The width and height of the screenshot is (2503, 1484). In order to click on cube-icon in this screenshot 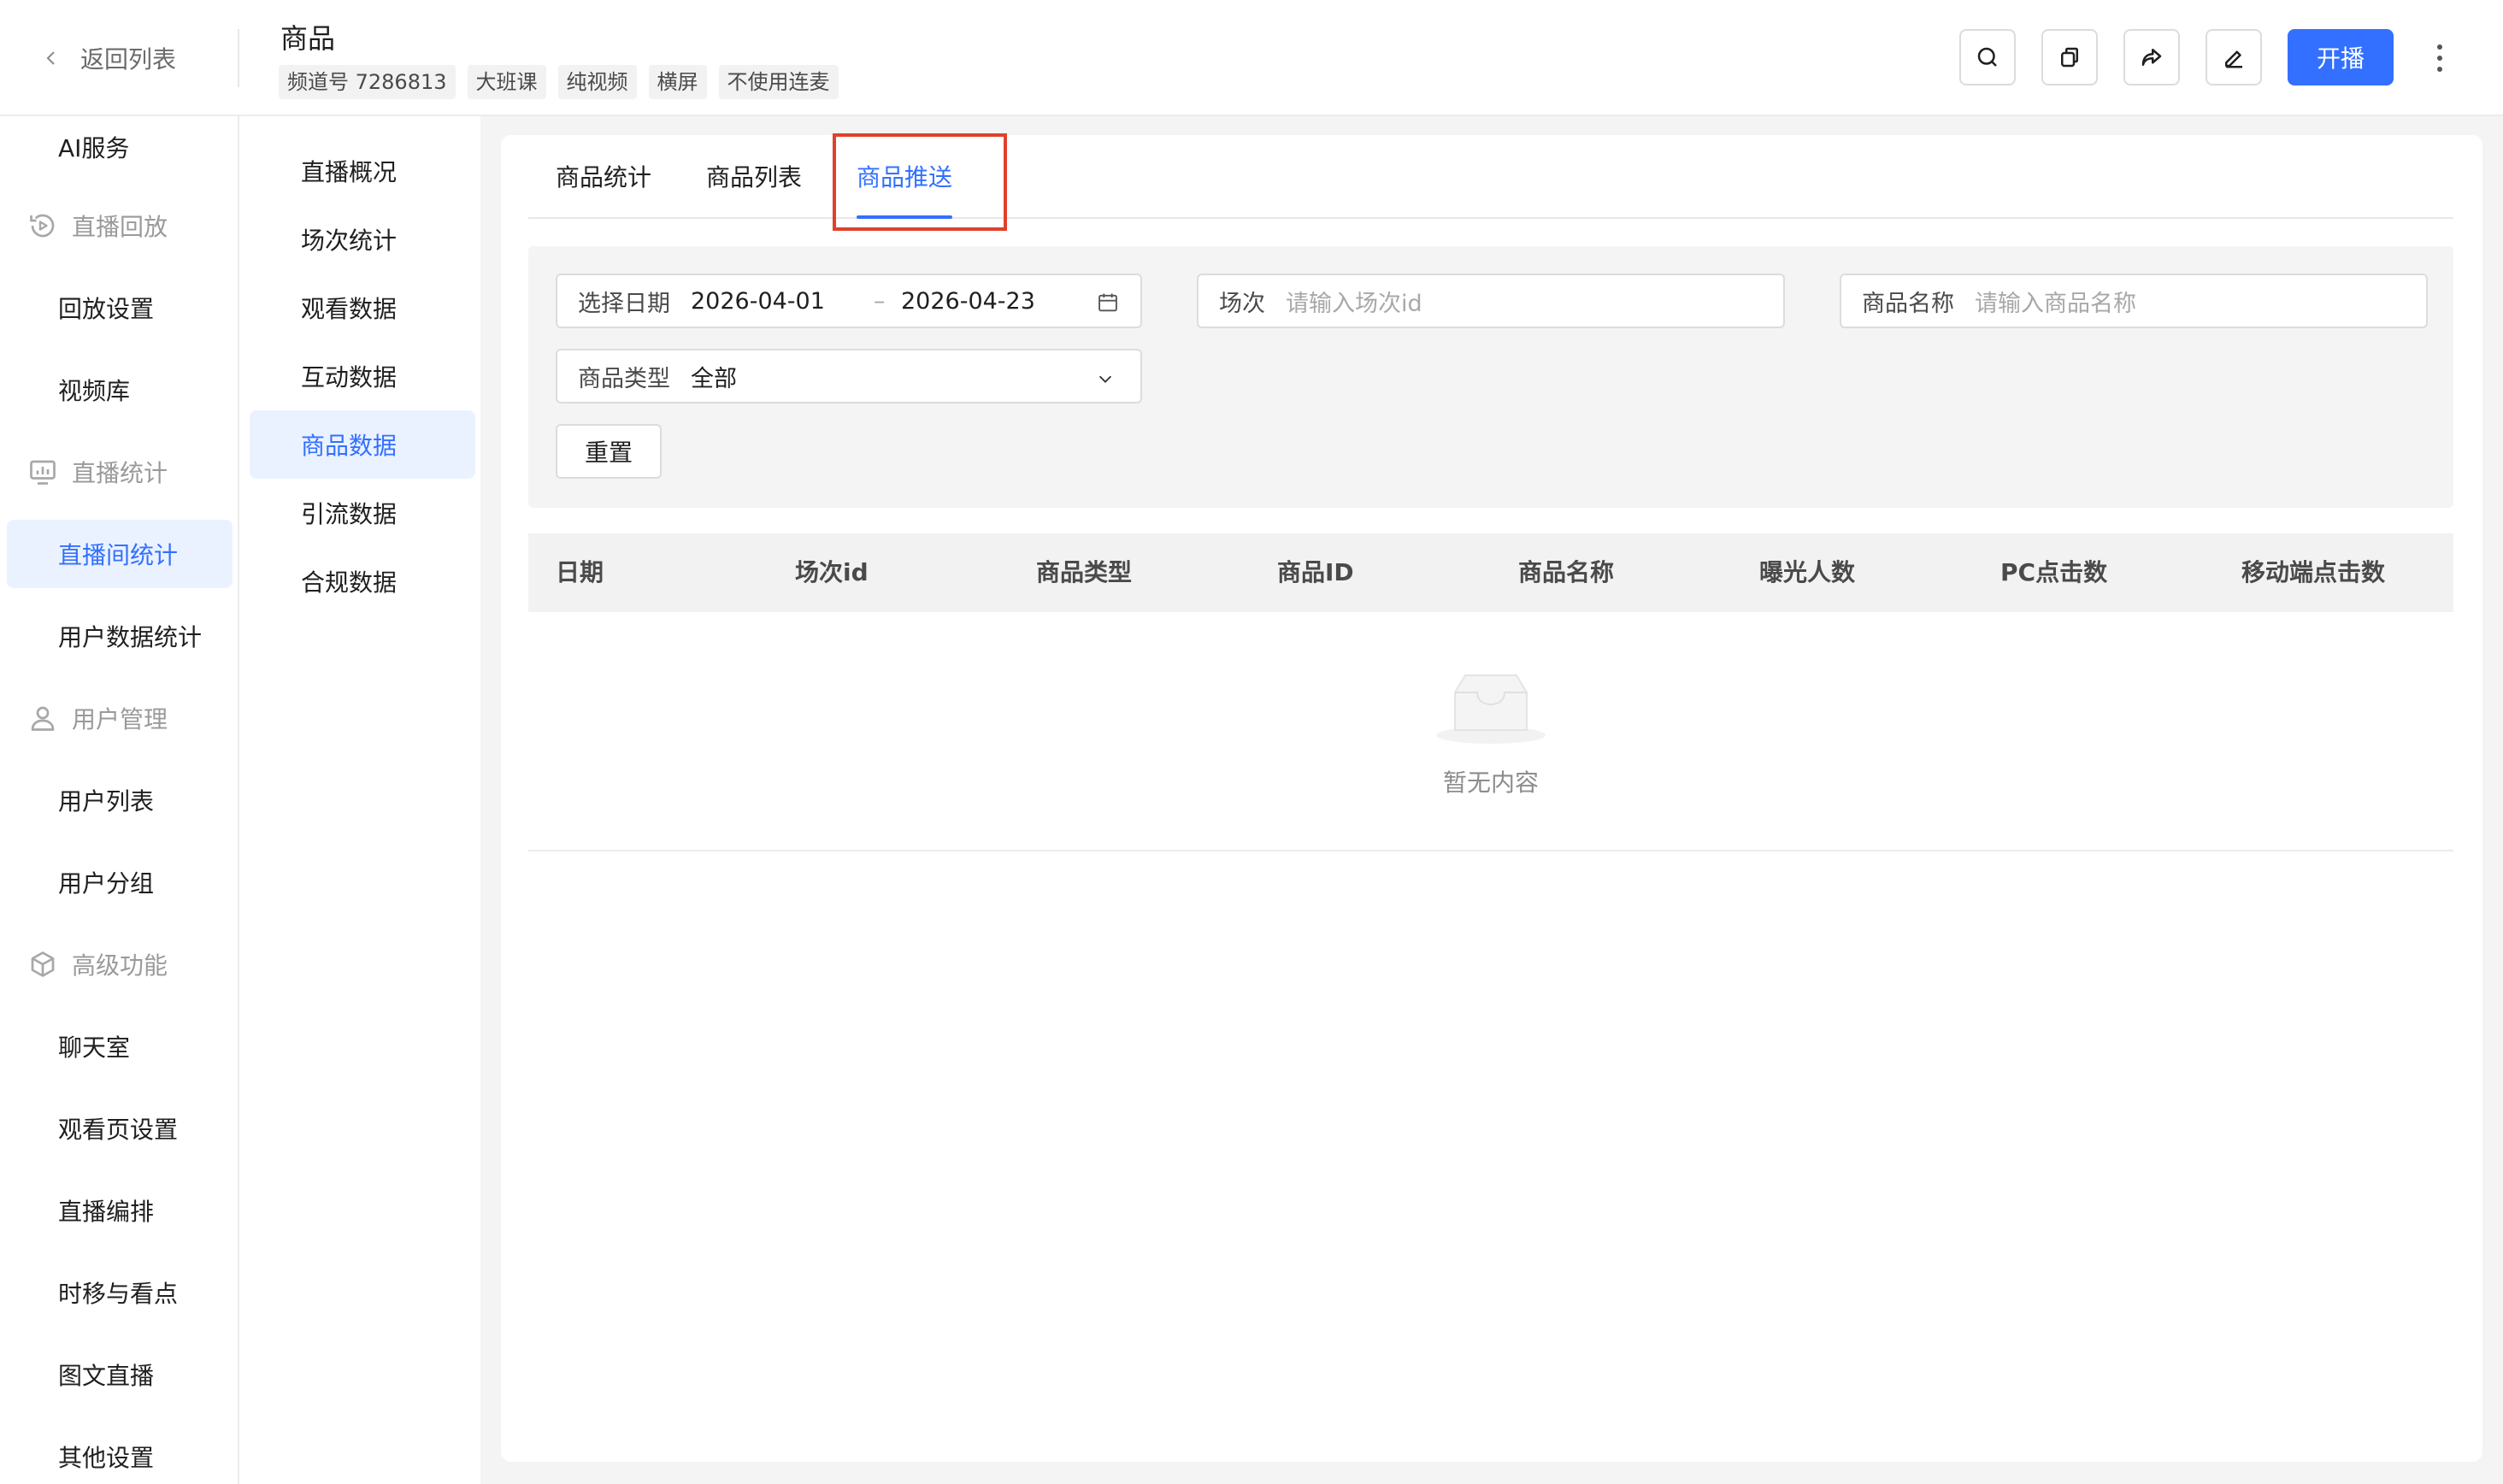, I will do `click(43, 964)`.